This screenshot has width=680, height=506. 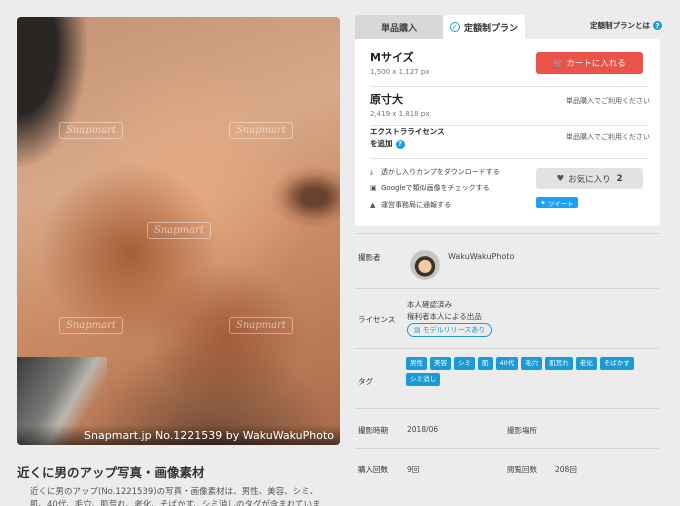 What do you see at coordinates (616, 363) in the screenshot?
I see `tag-item: そばかす` at bounding box center [616, 363].